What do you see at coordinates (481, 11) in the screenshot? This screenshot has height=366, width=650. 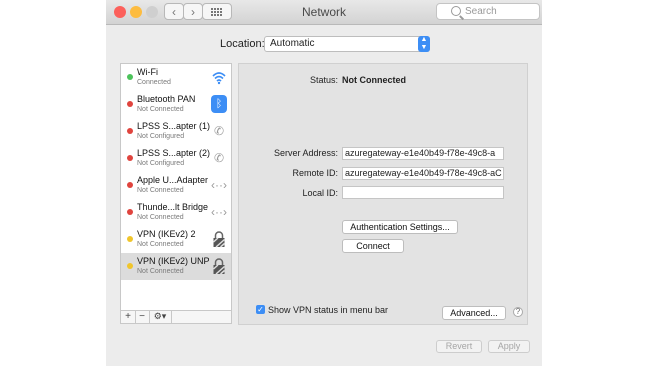 I see `search-placeholder: Search` at bounding box center [481, 11].